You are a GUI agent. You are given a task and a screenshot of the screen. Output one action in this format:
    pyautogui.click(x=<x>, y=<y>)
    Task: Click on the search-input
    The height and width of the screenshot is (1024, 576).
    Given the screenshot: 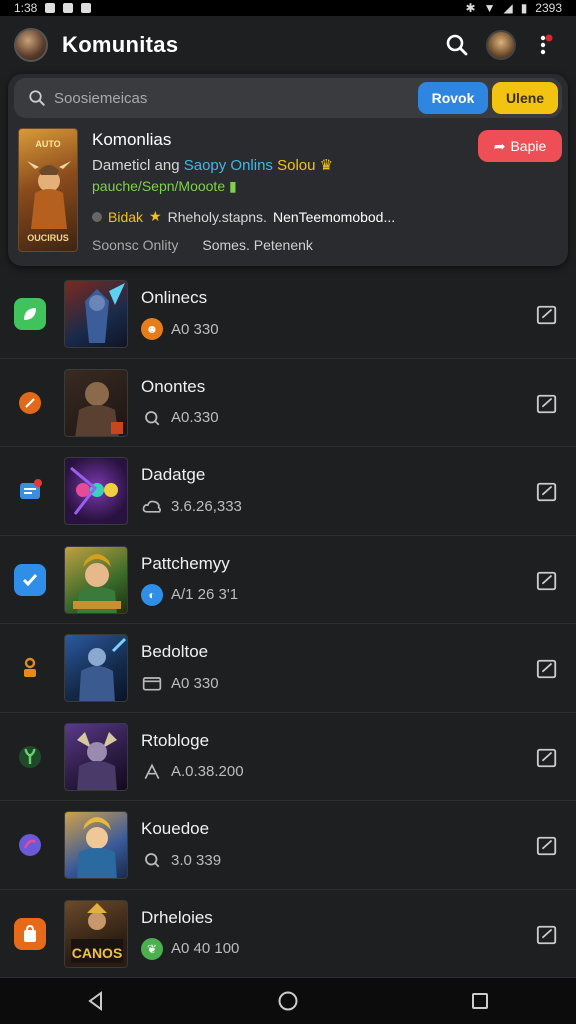 What is the action you would take?
    pyautogui.click(x=224, y=98)
    